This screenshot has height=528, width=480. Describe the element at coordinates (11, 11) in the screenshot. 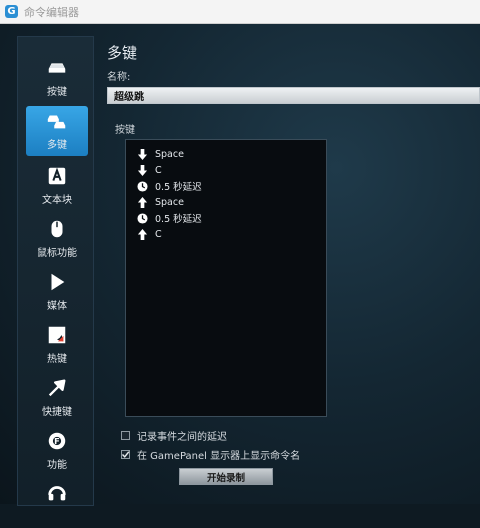

I see `logitech-logo-icon: G` at that location.